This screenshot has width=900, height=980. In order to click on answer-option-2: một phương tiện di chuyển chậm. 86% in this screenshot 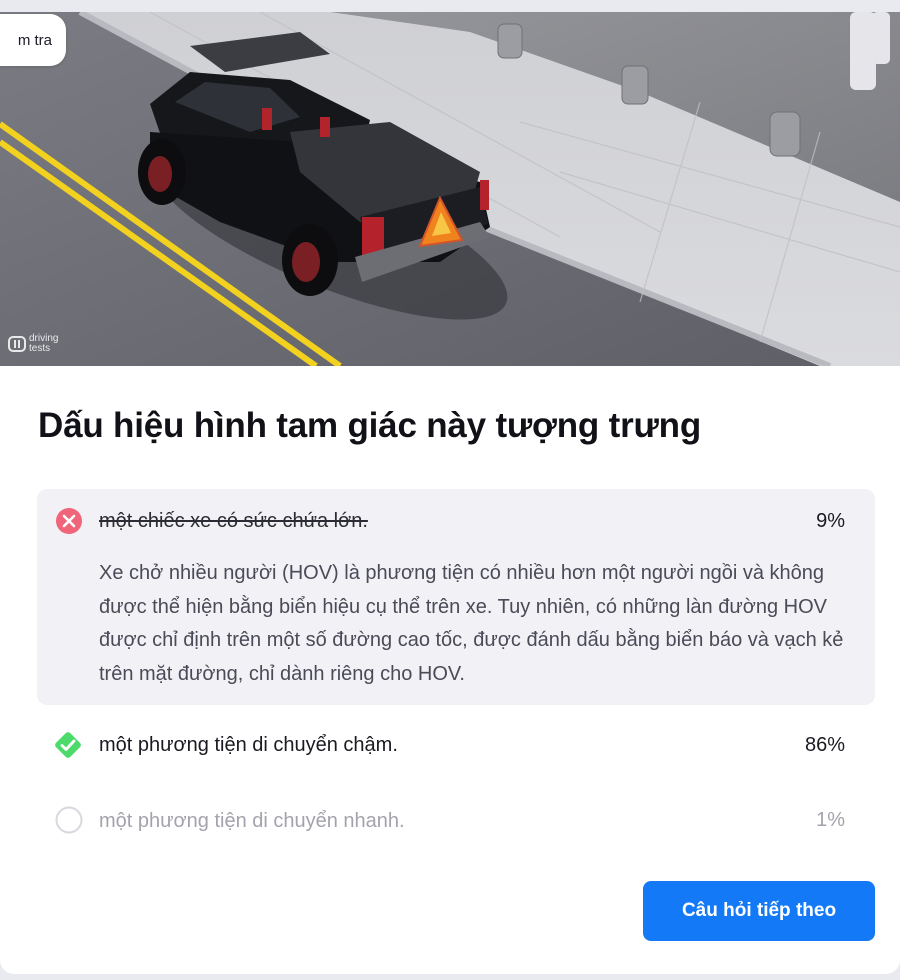, I will do `click(450, 746)`.